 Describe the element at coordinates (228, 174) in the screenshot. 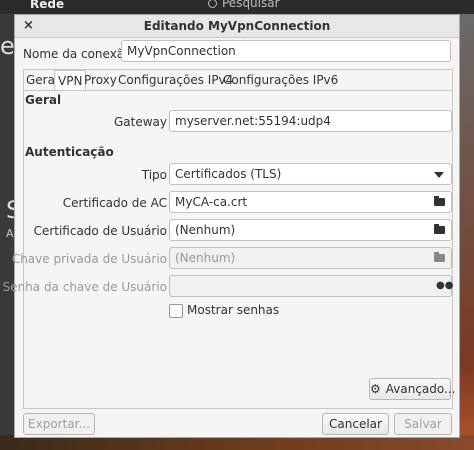

I see `auth-type-value: Certificados (TLS)` at that location.